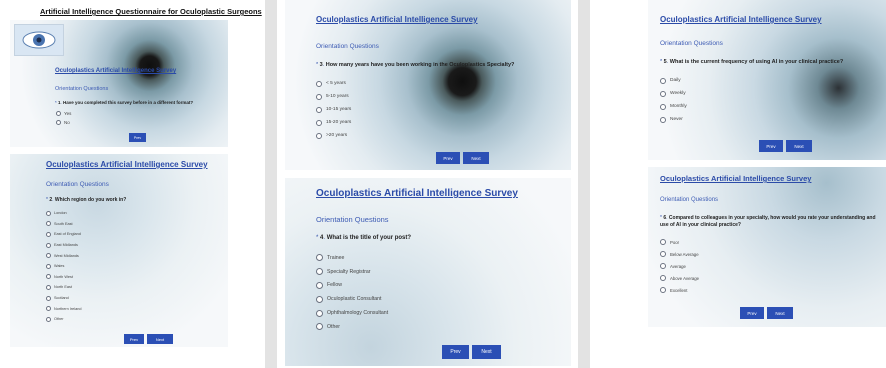 The height and width of the screenshot is (368, 886). I want to click on option-london: London, so click(63, 213).